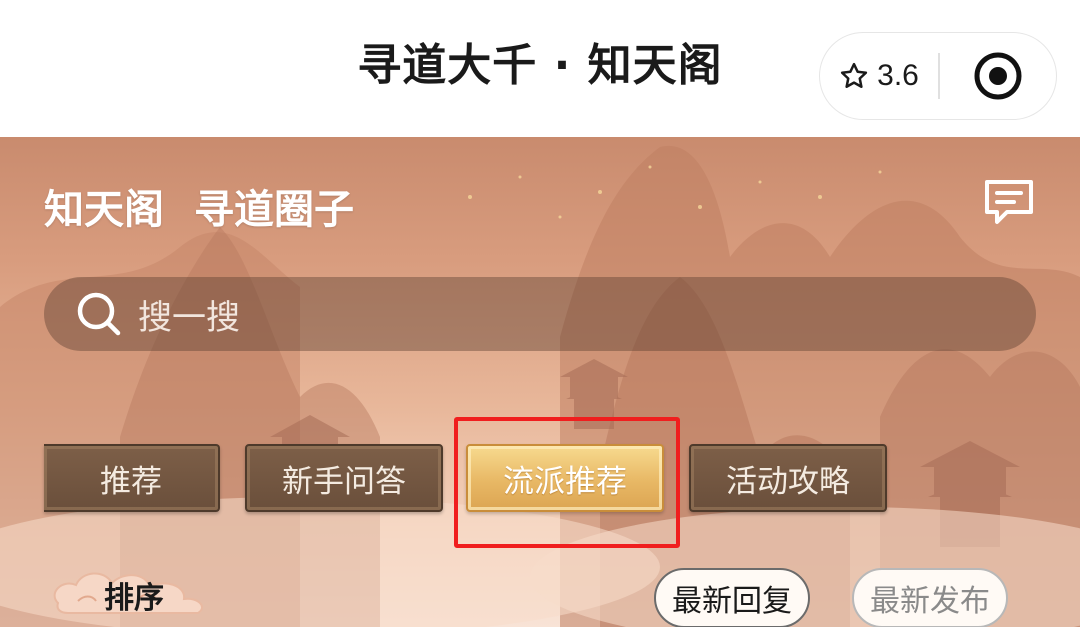 The image size is (1080, 627). What do you see at coordinates (854, 75) in the screenshot?
I see `star-outline-icon` at bounding box center [854, 75].